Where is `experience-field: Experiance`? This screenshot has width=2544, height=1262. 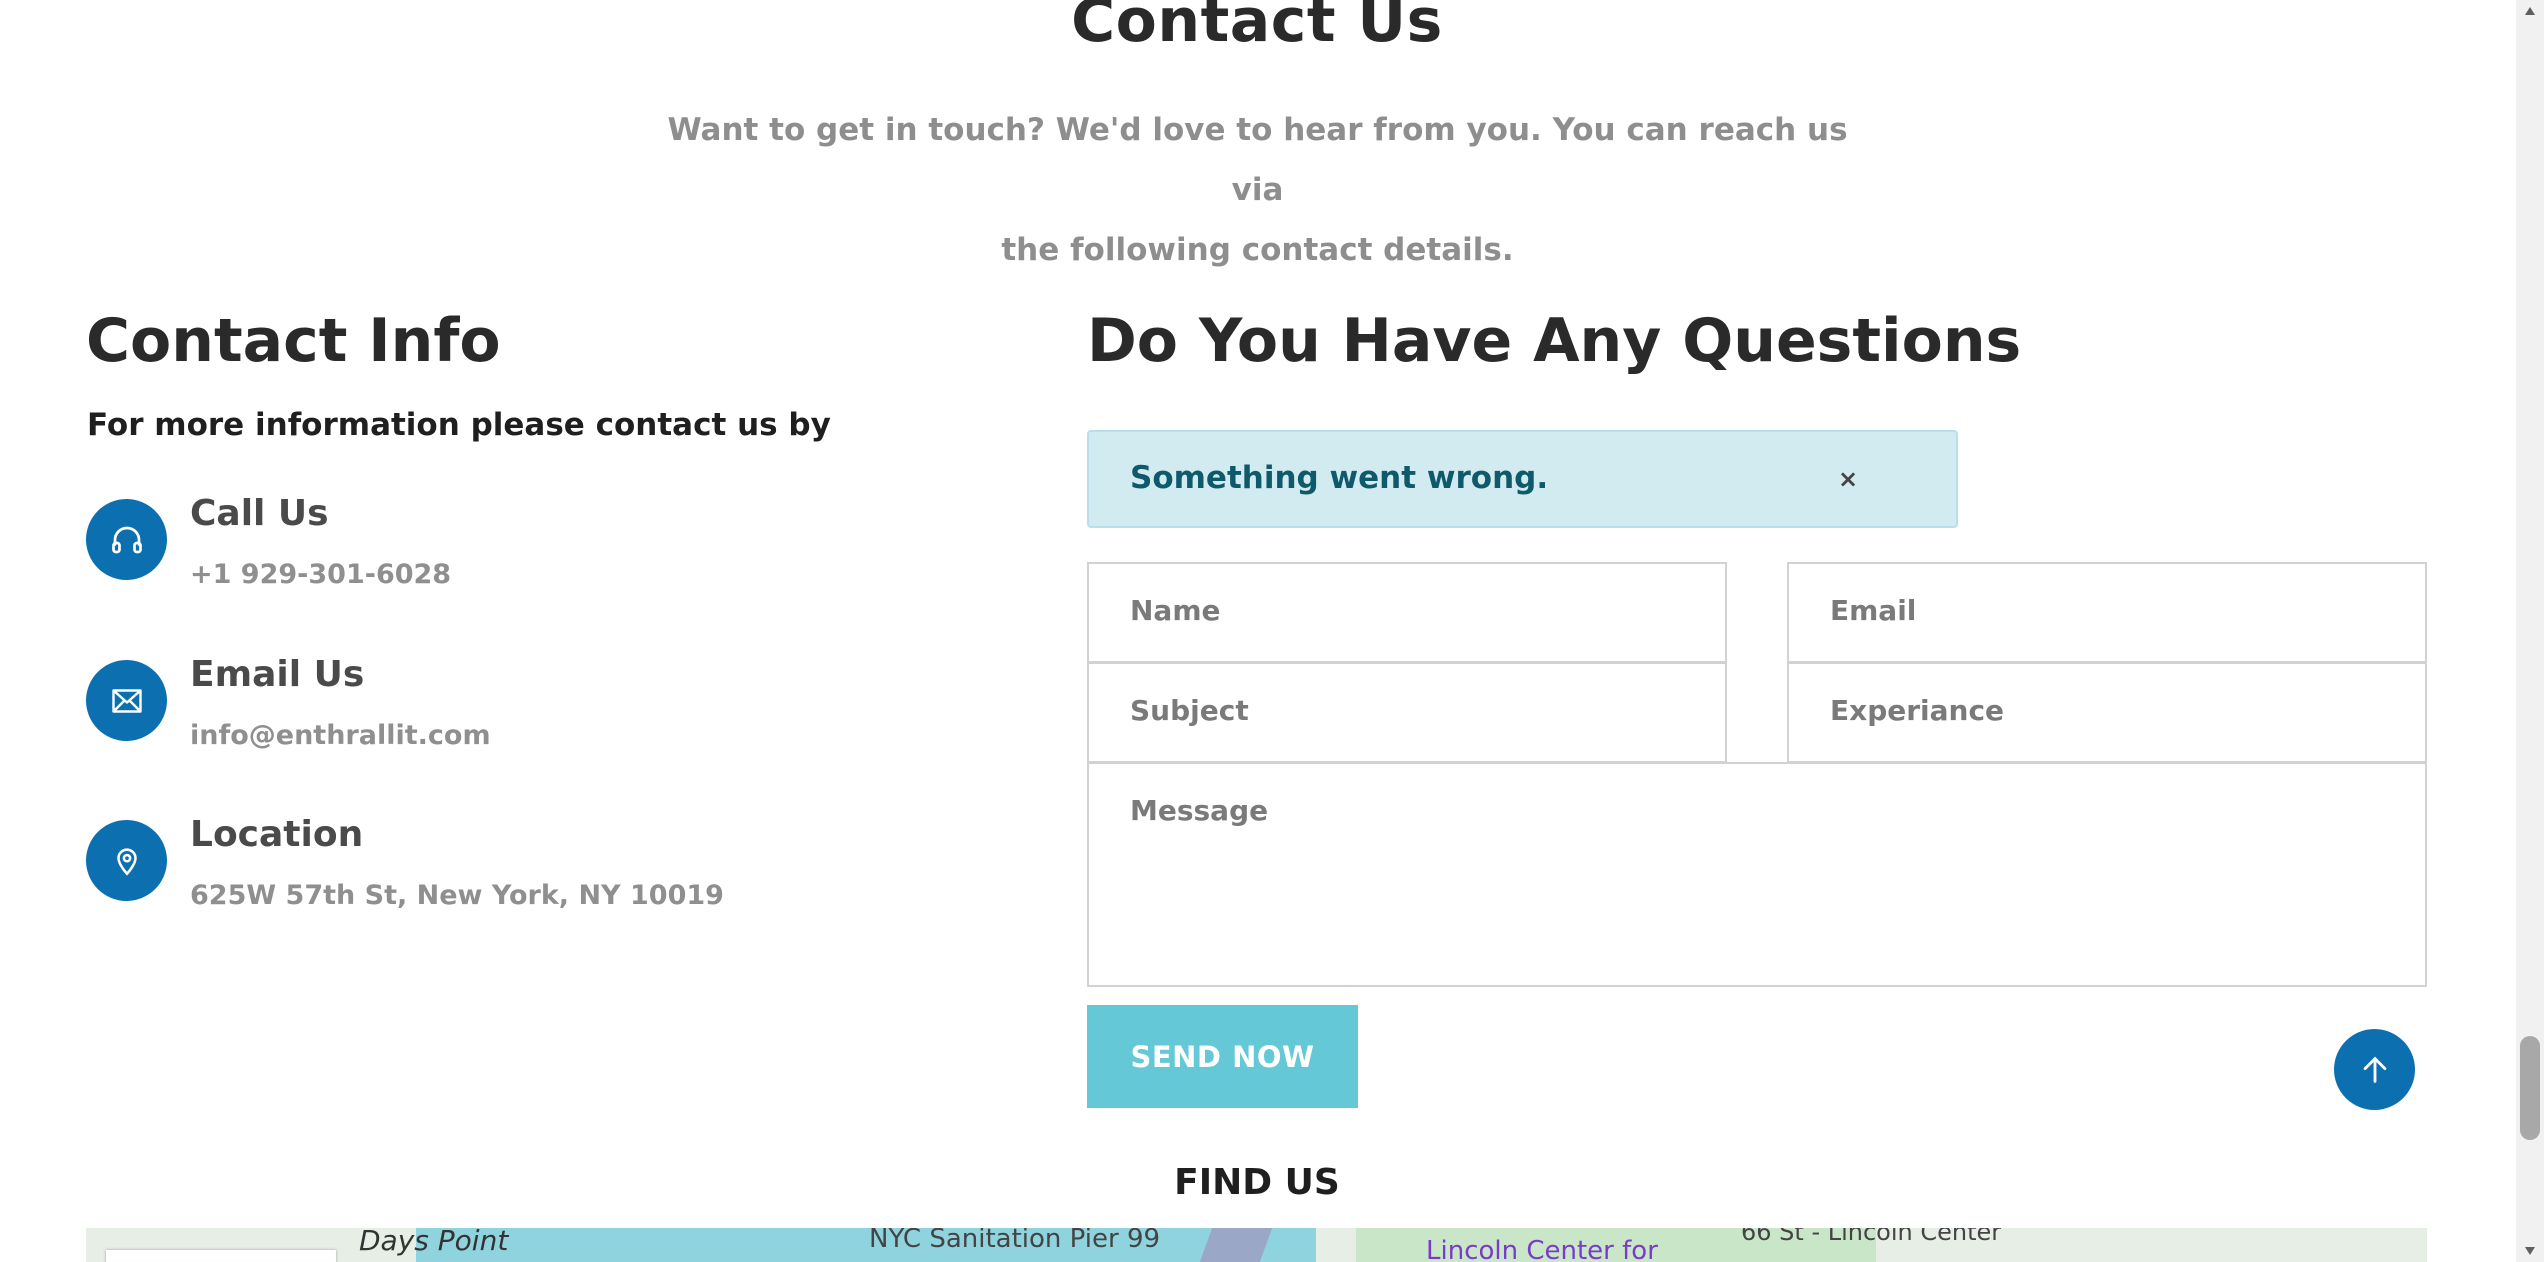
experience-field: Experiance is located at coordinates (2107, 712).